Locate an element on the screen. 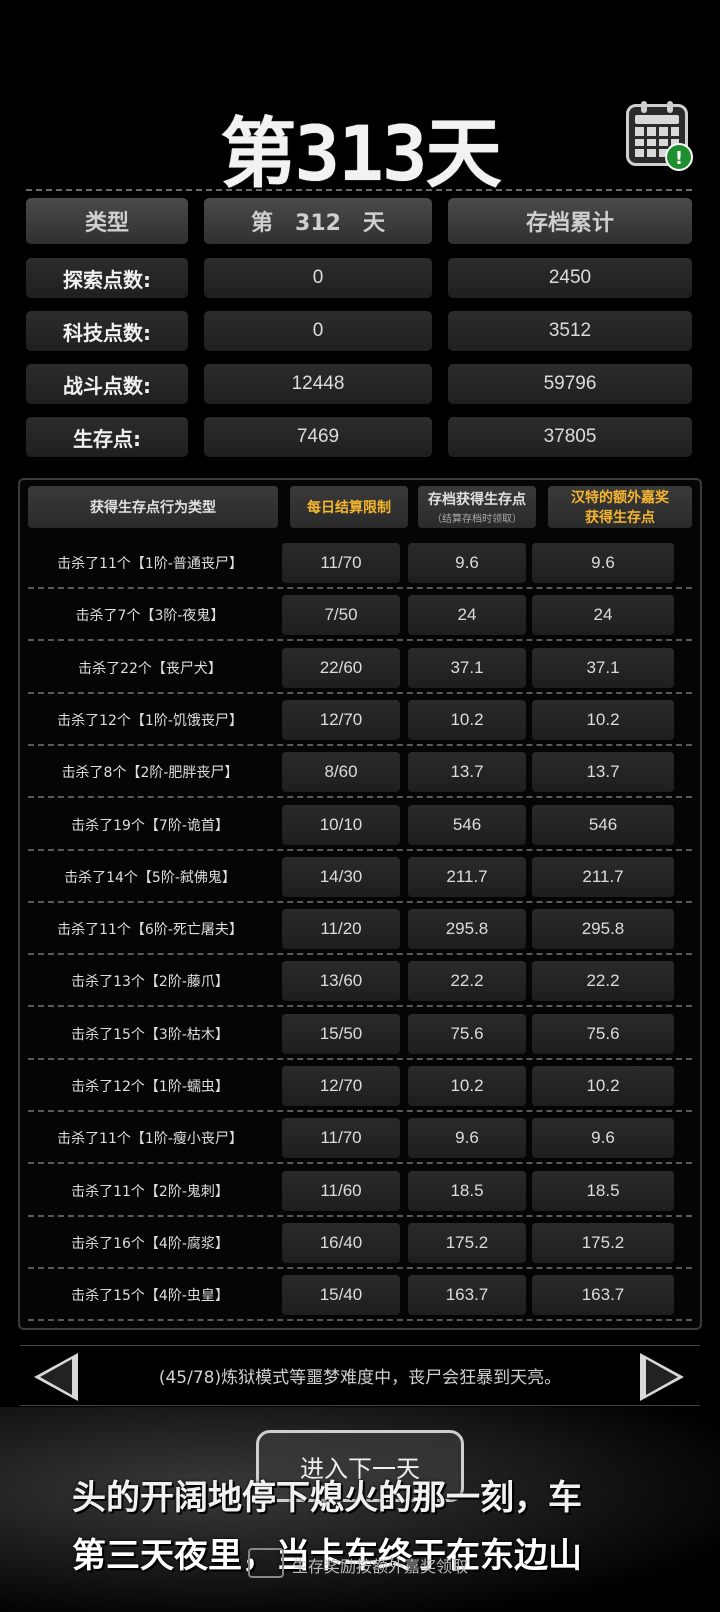  table-row: 击杀了15个【3阶-枯木】 15/50 75.6 75.6 is located at coordinates (360, 1033).